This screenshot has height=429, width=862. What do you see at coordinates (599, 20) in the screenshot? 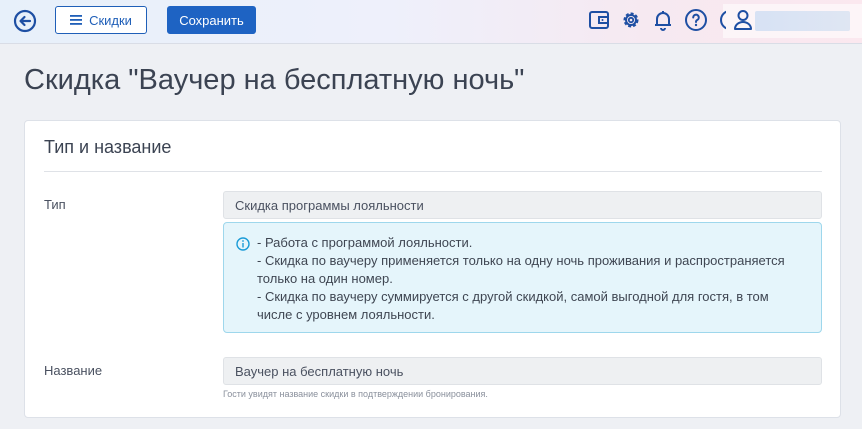
I see `wallet-icon` at bounding box center [599, 20].